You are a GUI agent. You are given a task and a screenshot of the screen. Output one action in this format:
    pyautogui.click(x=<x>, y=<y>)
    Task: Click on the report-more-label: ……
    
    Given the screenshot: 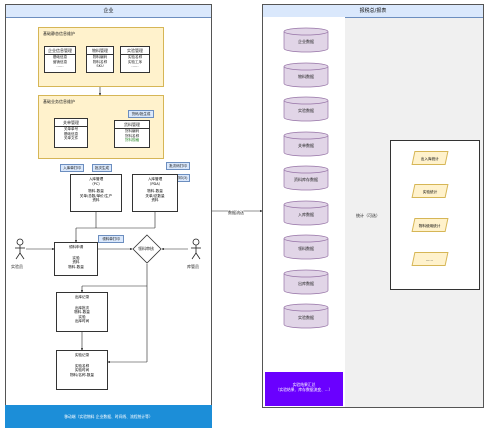 What is the action you would take?
    pyautogui.click(x=430, y=260)
    